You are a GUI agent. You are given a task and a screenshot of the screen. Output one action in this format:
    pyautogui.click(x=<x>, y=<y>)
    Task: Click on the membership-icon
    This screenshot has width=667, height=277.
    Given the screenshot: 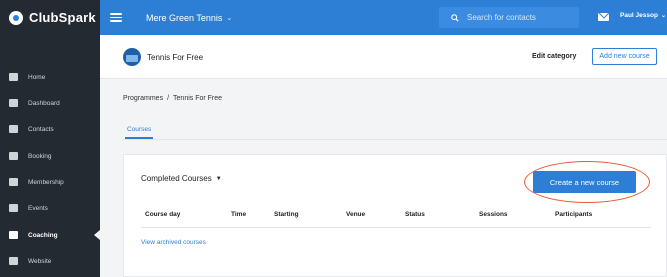 What is the action you would take?
    pyautogui.click(x=13, y=182)
    